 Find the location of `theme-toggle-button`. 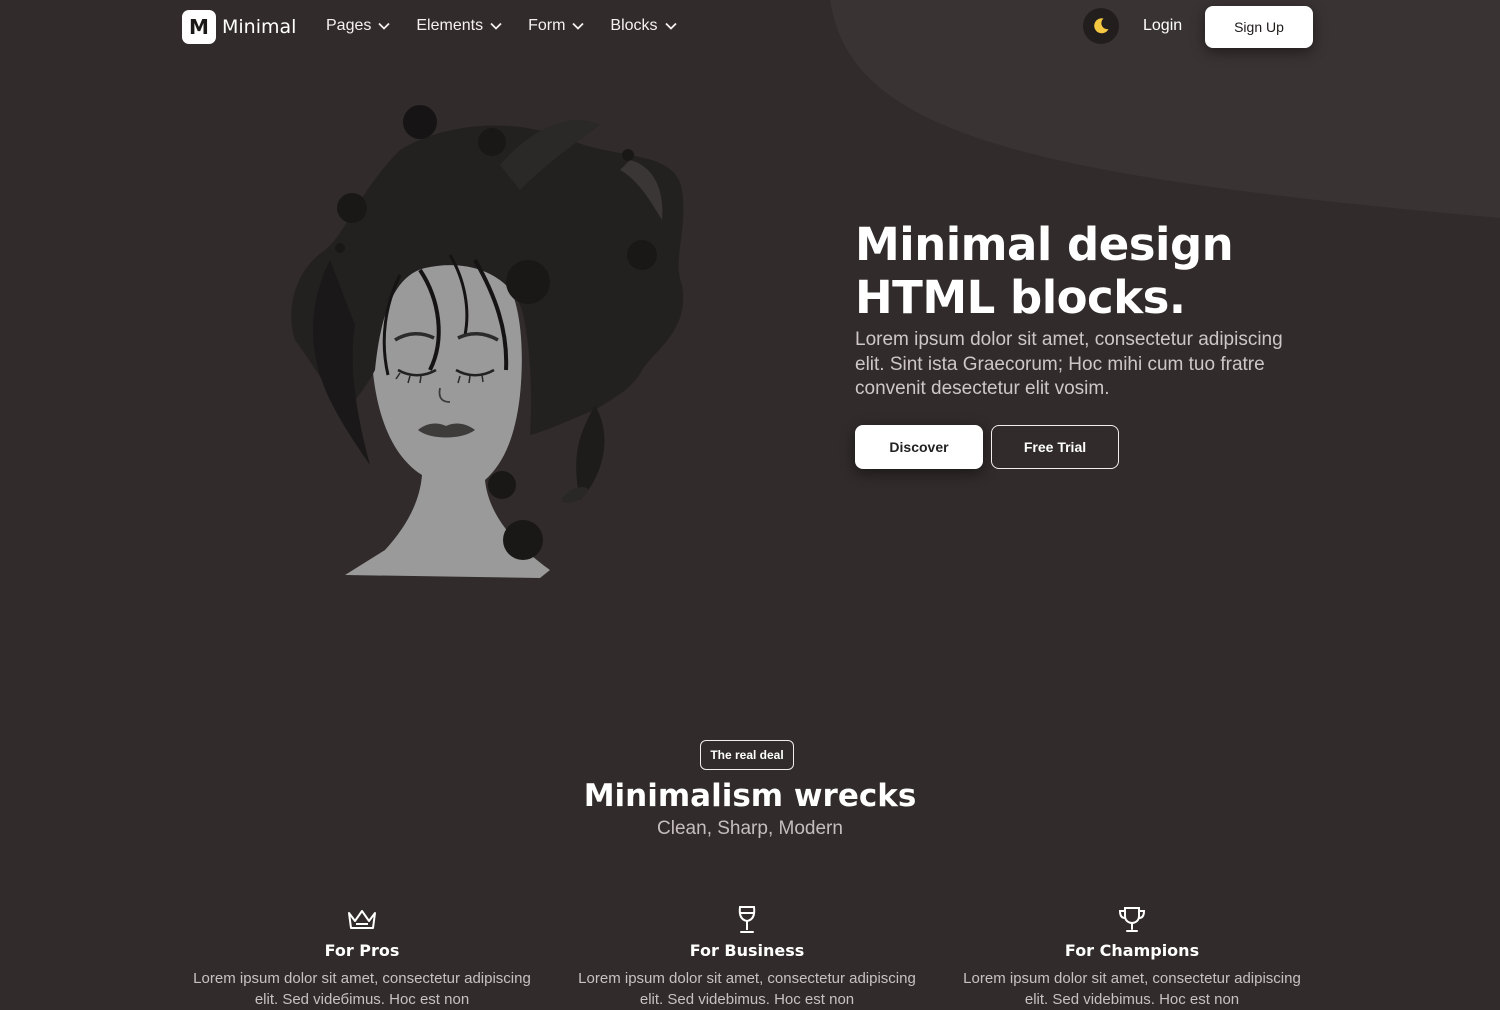

theme-toggle-button is located at coordinates (1101, 26).